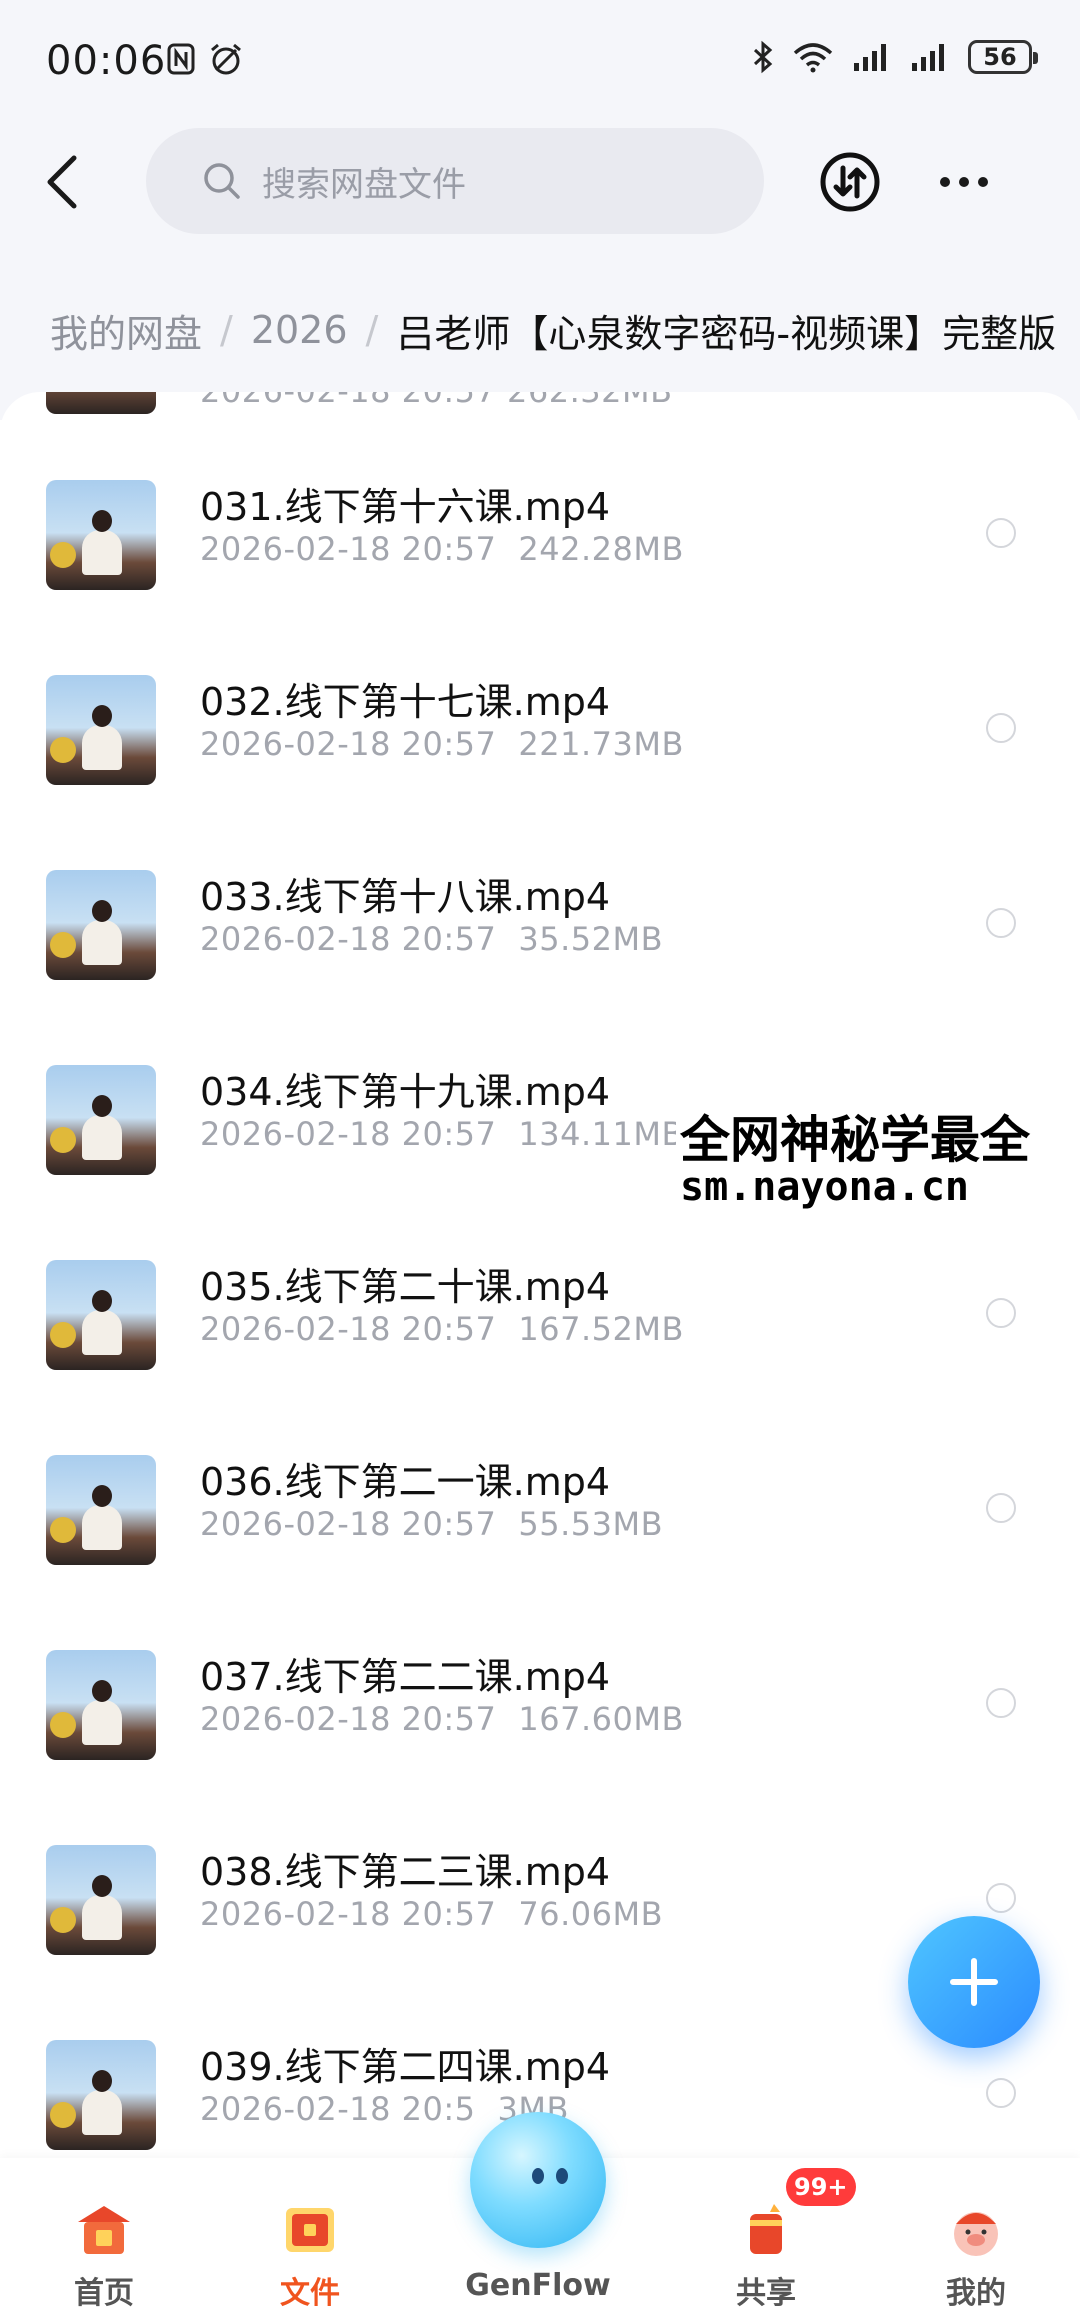 The height and width of the screenshot is (2324, 1080). I want to click on back-button, so click(64, 182).